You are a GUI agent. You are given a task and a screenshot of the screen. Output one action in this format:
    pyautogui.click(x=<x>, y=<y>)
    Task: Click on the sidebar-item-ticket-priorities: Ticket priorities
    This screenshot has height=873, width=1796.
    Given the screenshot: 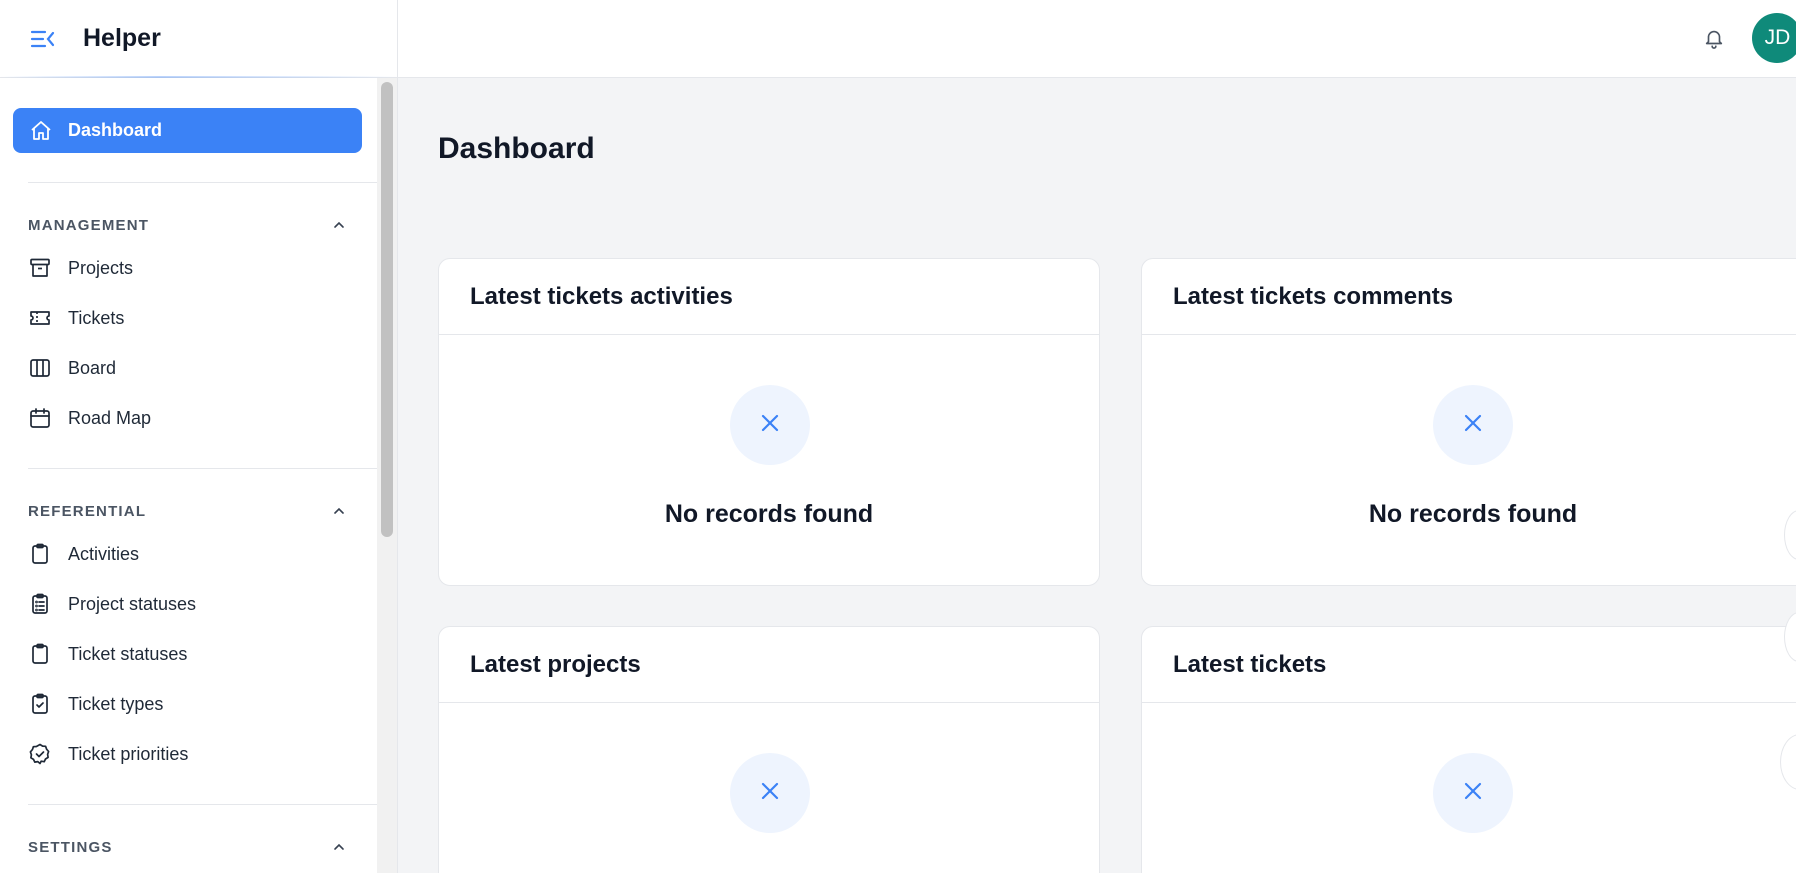 What is the action you would take?
    pyautogui.click(x=195, y=754)
    